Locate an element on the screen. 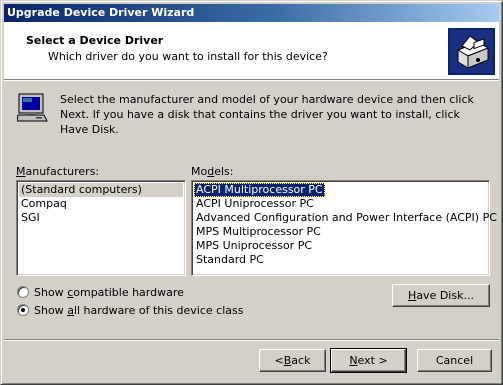 The width and height of the screenshot is (503, 385). manufacturer-item: SGI is located at coordinates (101, 218).